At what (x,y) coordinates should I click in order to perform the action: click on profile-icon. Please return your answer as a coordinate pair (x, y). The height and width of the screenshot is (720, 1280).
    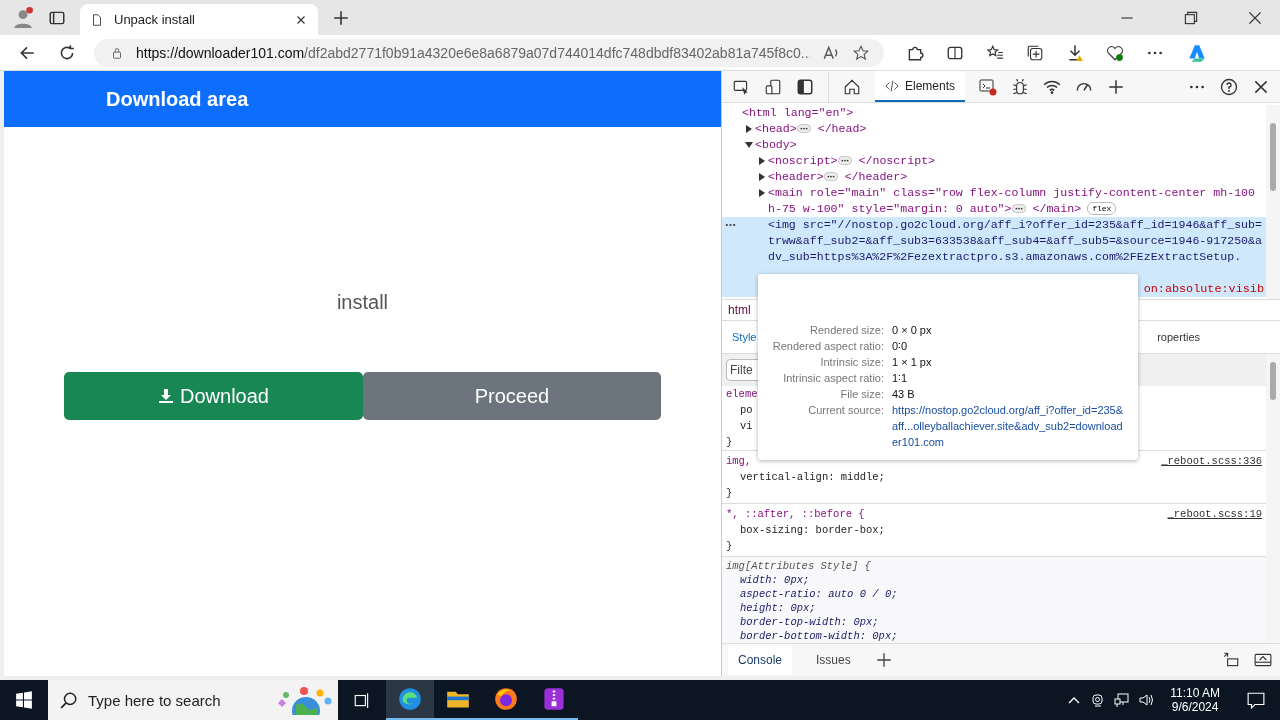
    Looking at the image, I should click on (23, 17).